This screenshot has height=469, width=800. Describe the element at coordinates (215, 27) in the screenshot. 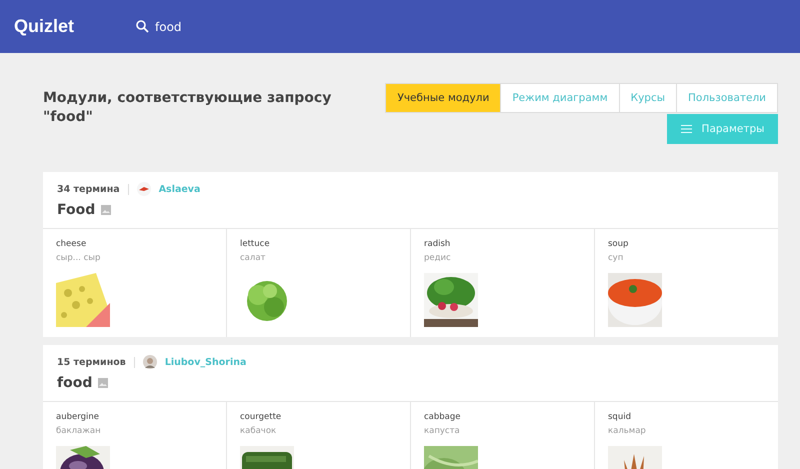

I see `search-field: food` at that location.